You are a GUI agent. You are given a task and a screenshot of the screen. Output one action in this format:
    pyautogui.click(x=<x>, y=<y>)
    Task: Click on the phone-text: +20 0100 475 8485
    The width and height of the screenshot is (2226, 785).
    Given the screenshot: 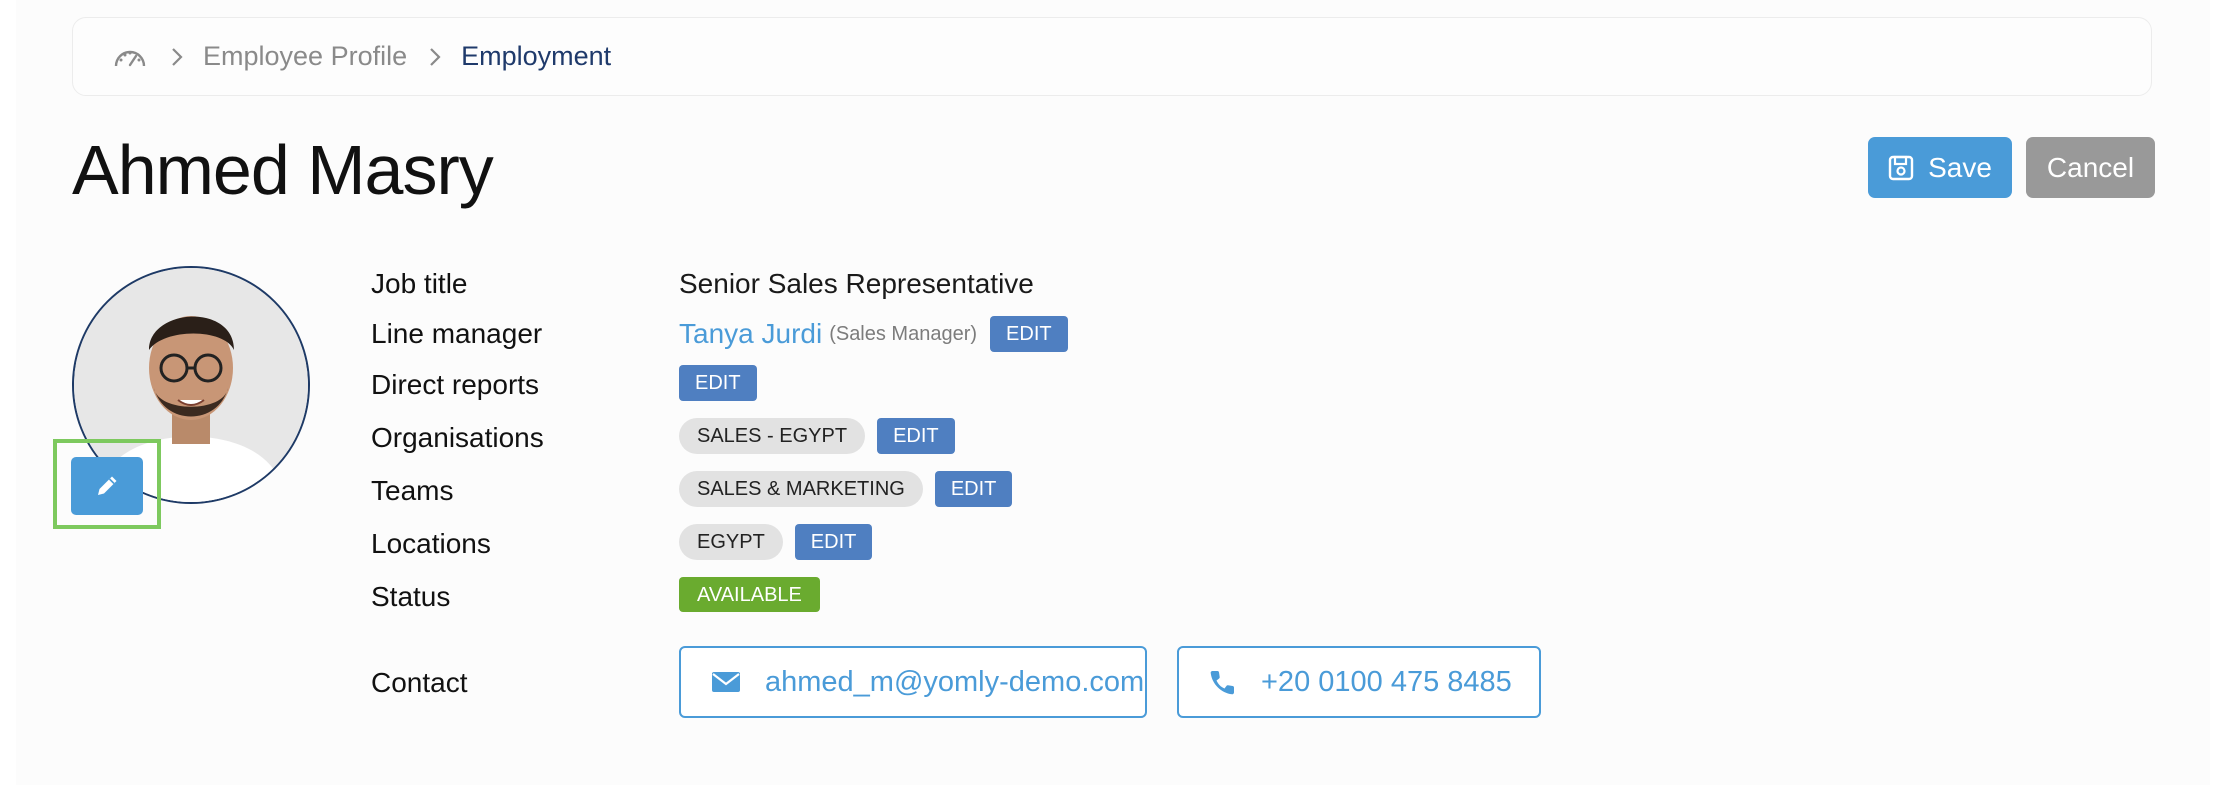 What is the action you would take?
    pyautogui.click(x=1386, y=681)
    